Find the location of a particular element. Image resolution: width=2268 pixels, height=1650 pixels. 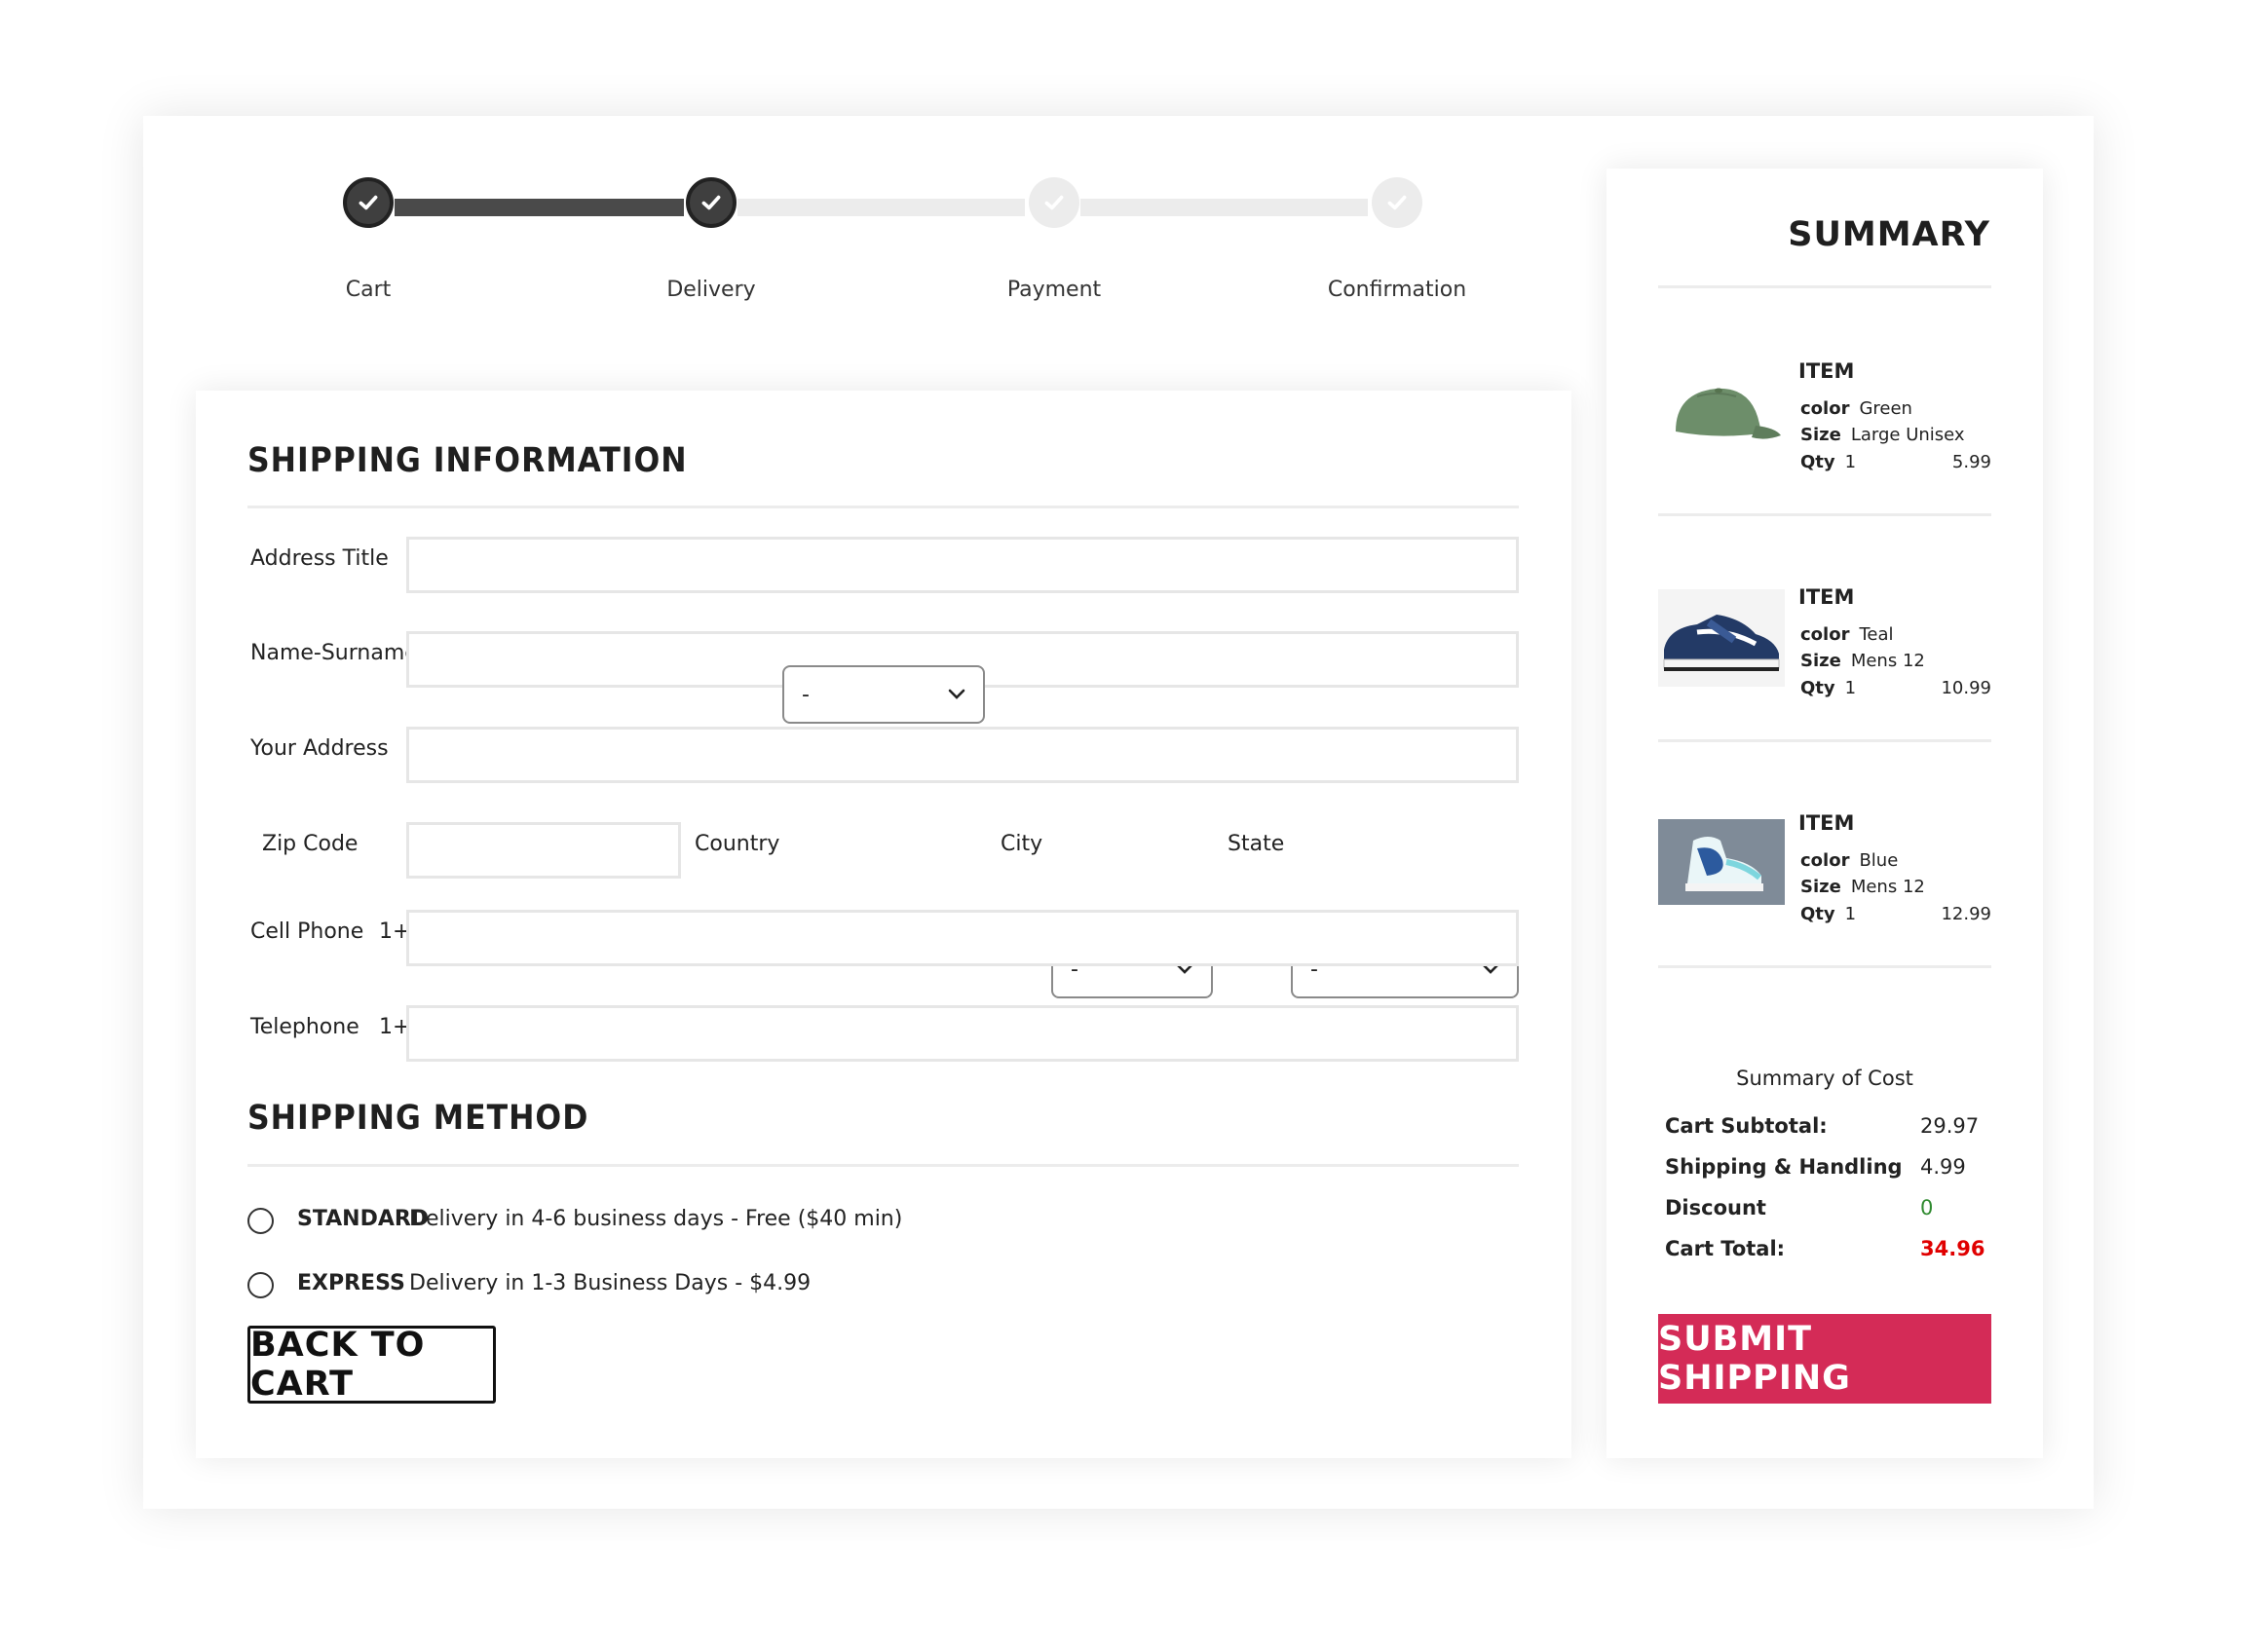

your-address-input is located at coordinates (963, 755).